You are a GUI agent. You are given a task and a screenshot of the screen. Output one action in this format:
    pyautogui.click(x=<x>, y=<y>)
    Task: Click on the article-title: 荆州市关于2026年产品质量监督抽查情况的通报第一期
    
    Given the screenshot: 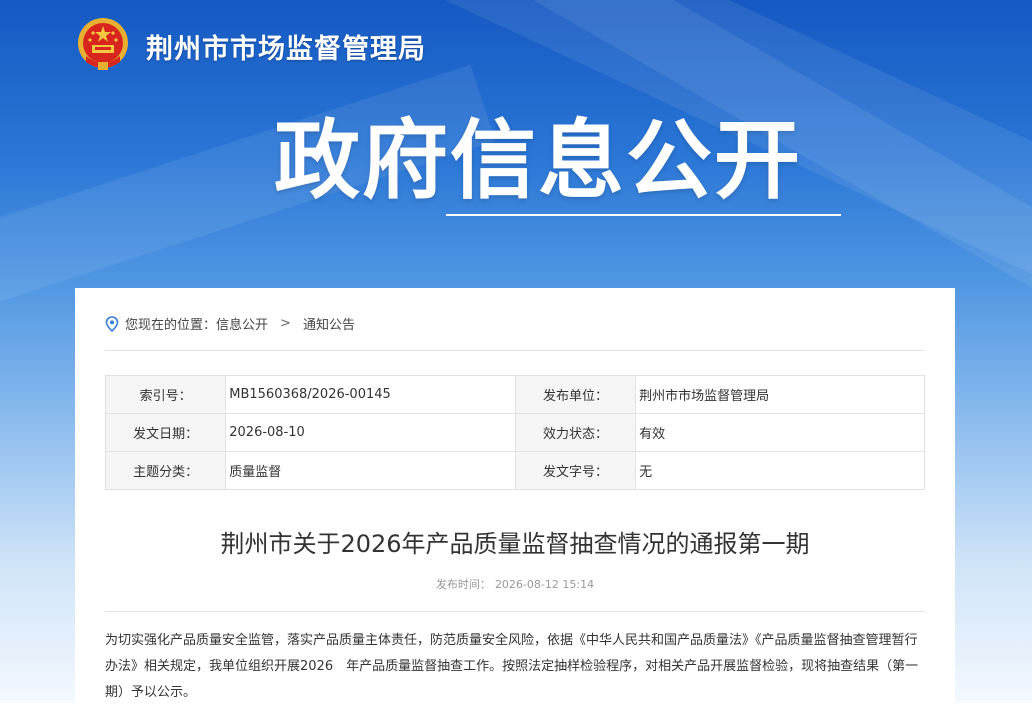 What is the action you would take?
    pyautogui.click(x=515, y=544)
    